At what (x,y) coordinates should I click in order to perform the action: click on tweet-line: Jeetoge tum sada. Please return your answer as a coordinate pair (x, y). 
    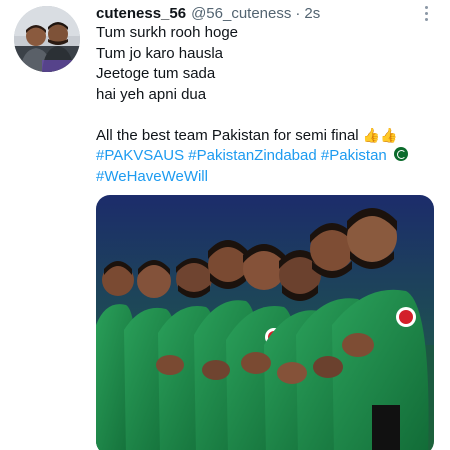
    Looking at the image, I should click on (156, 73).